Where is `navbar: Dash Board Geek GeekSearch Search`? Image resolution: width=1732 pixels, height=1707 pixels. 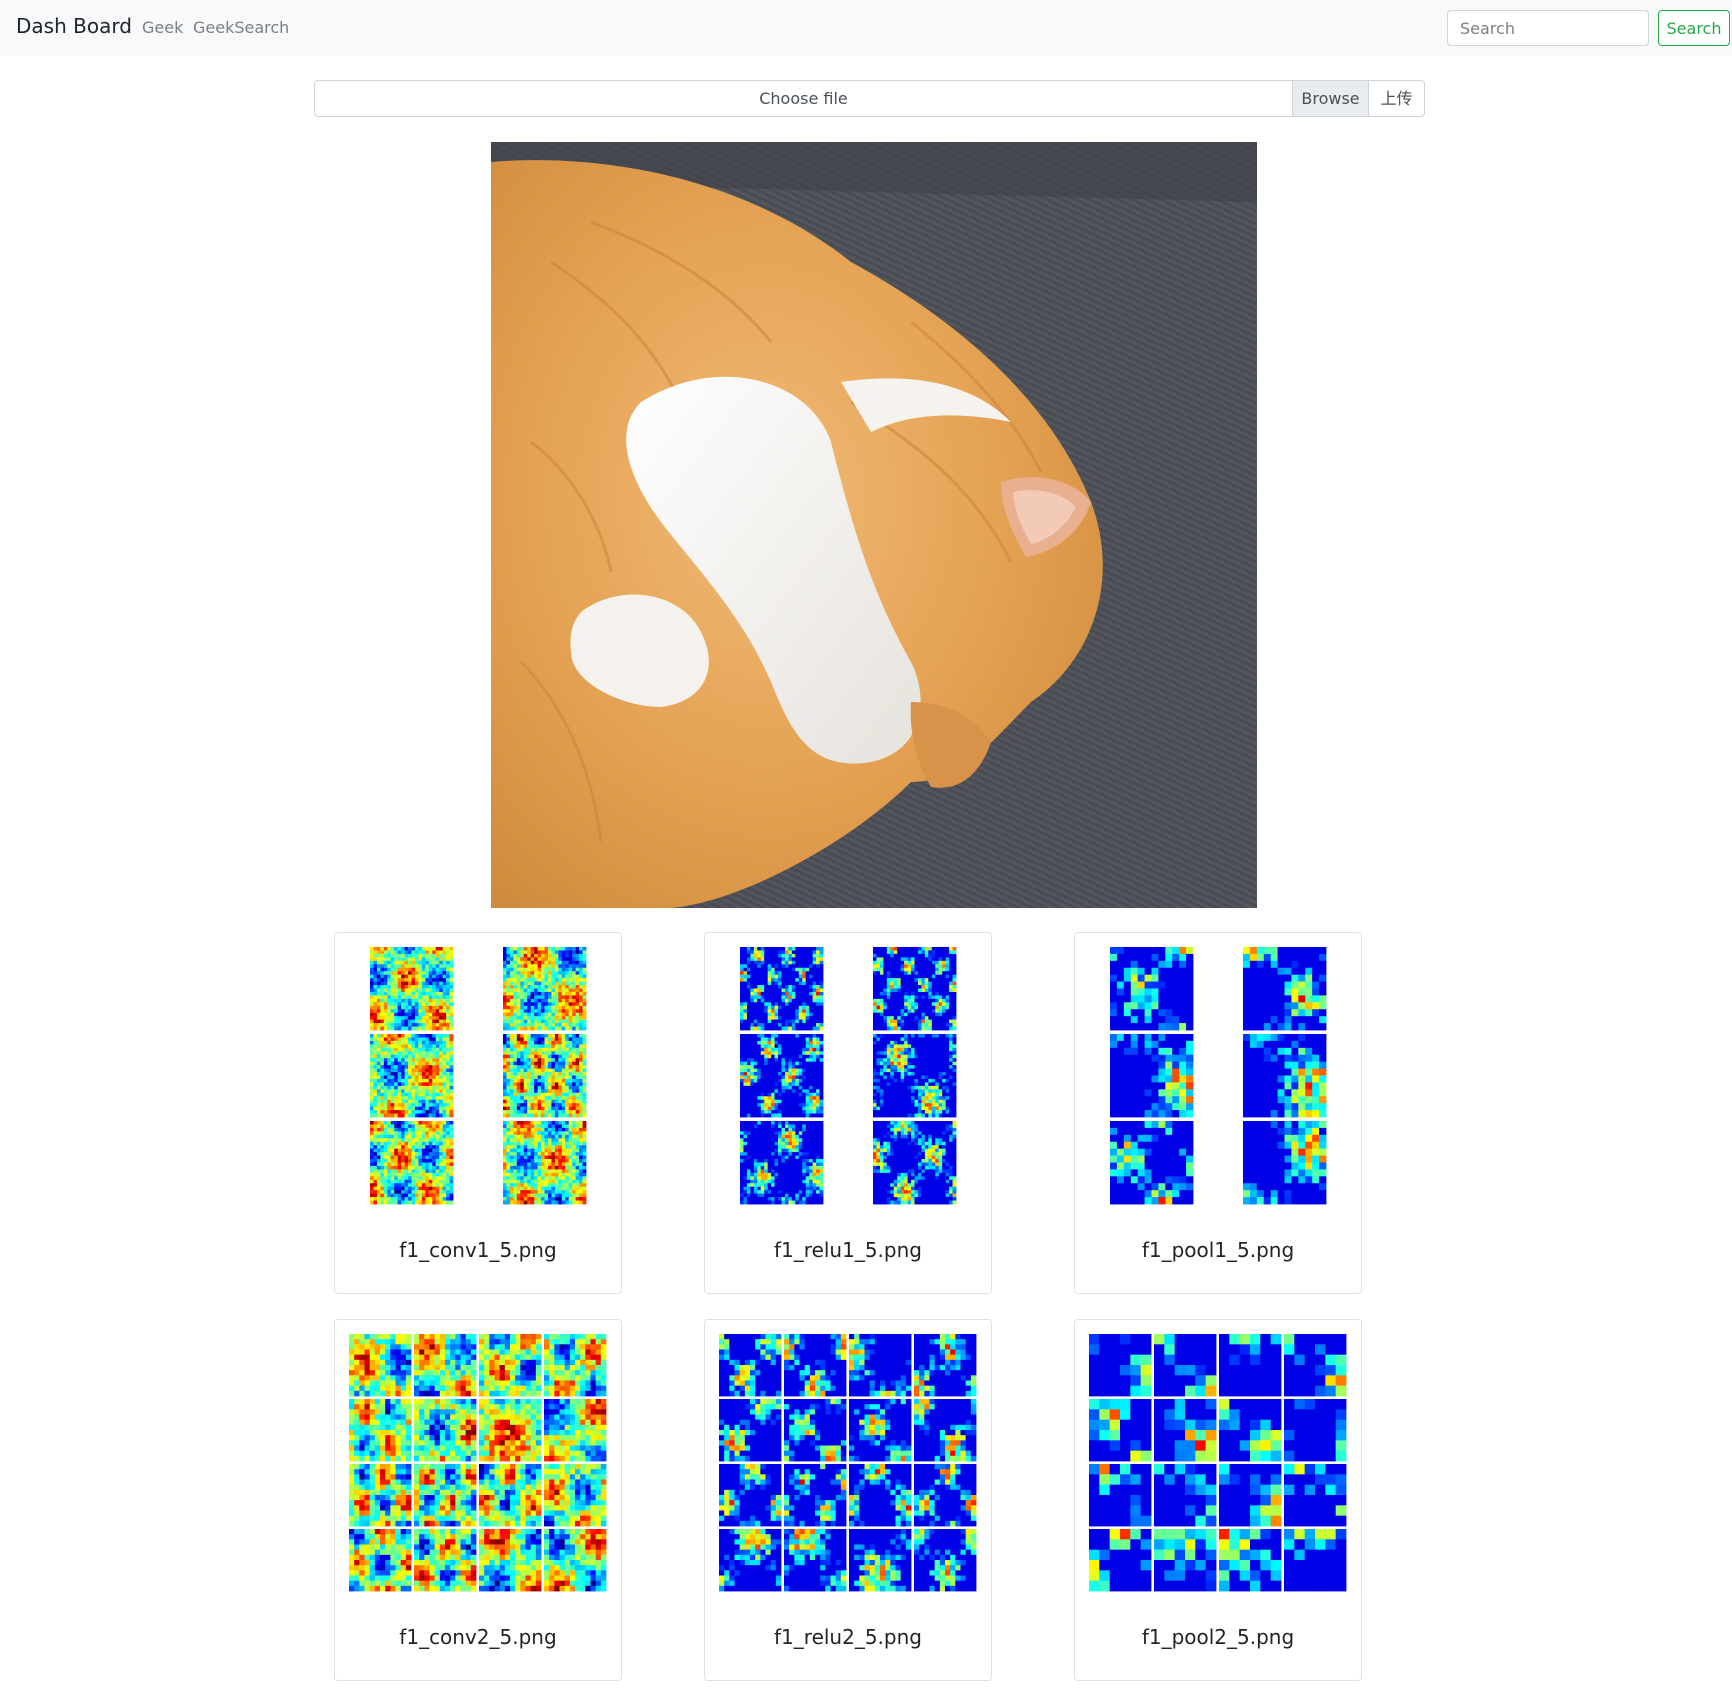
navbar: Dash Board Geek GeekSearch Search is located at coordinates (866, 28).